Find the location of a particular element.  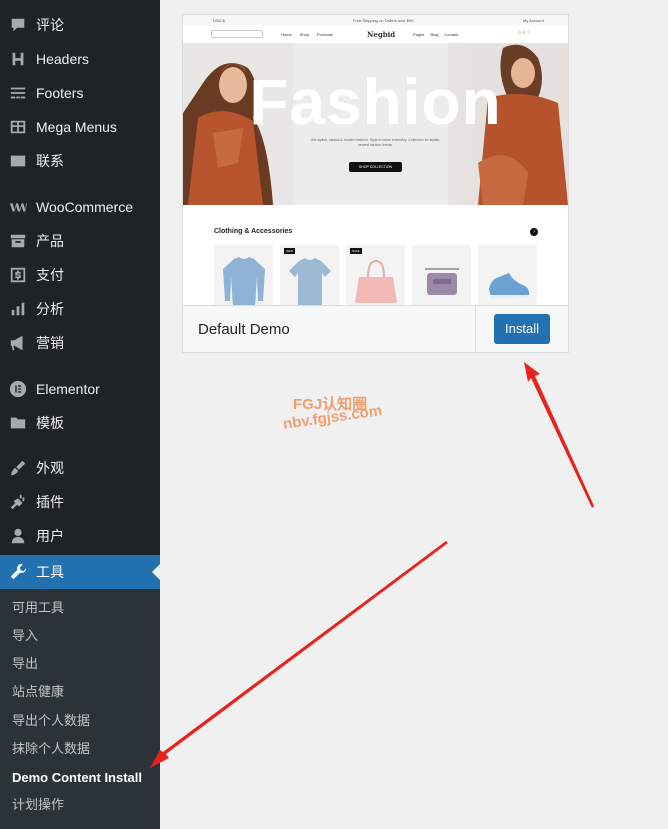

woocommerce-icon is located at coordinates (18, 207).